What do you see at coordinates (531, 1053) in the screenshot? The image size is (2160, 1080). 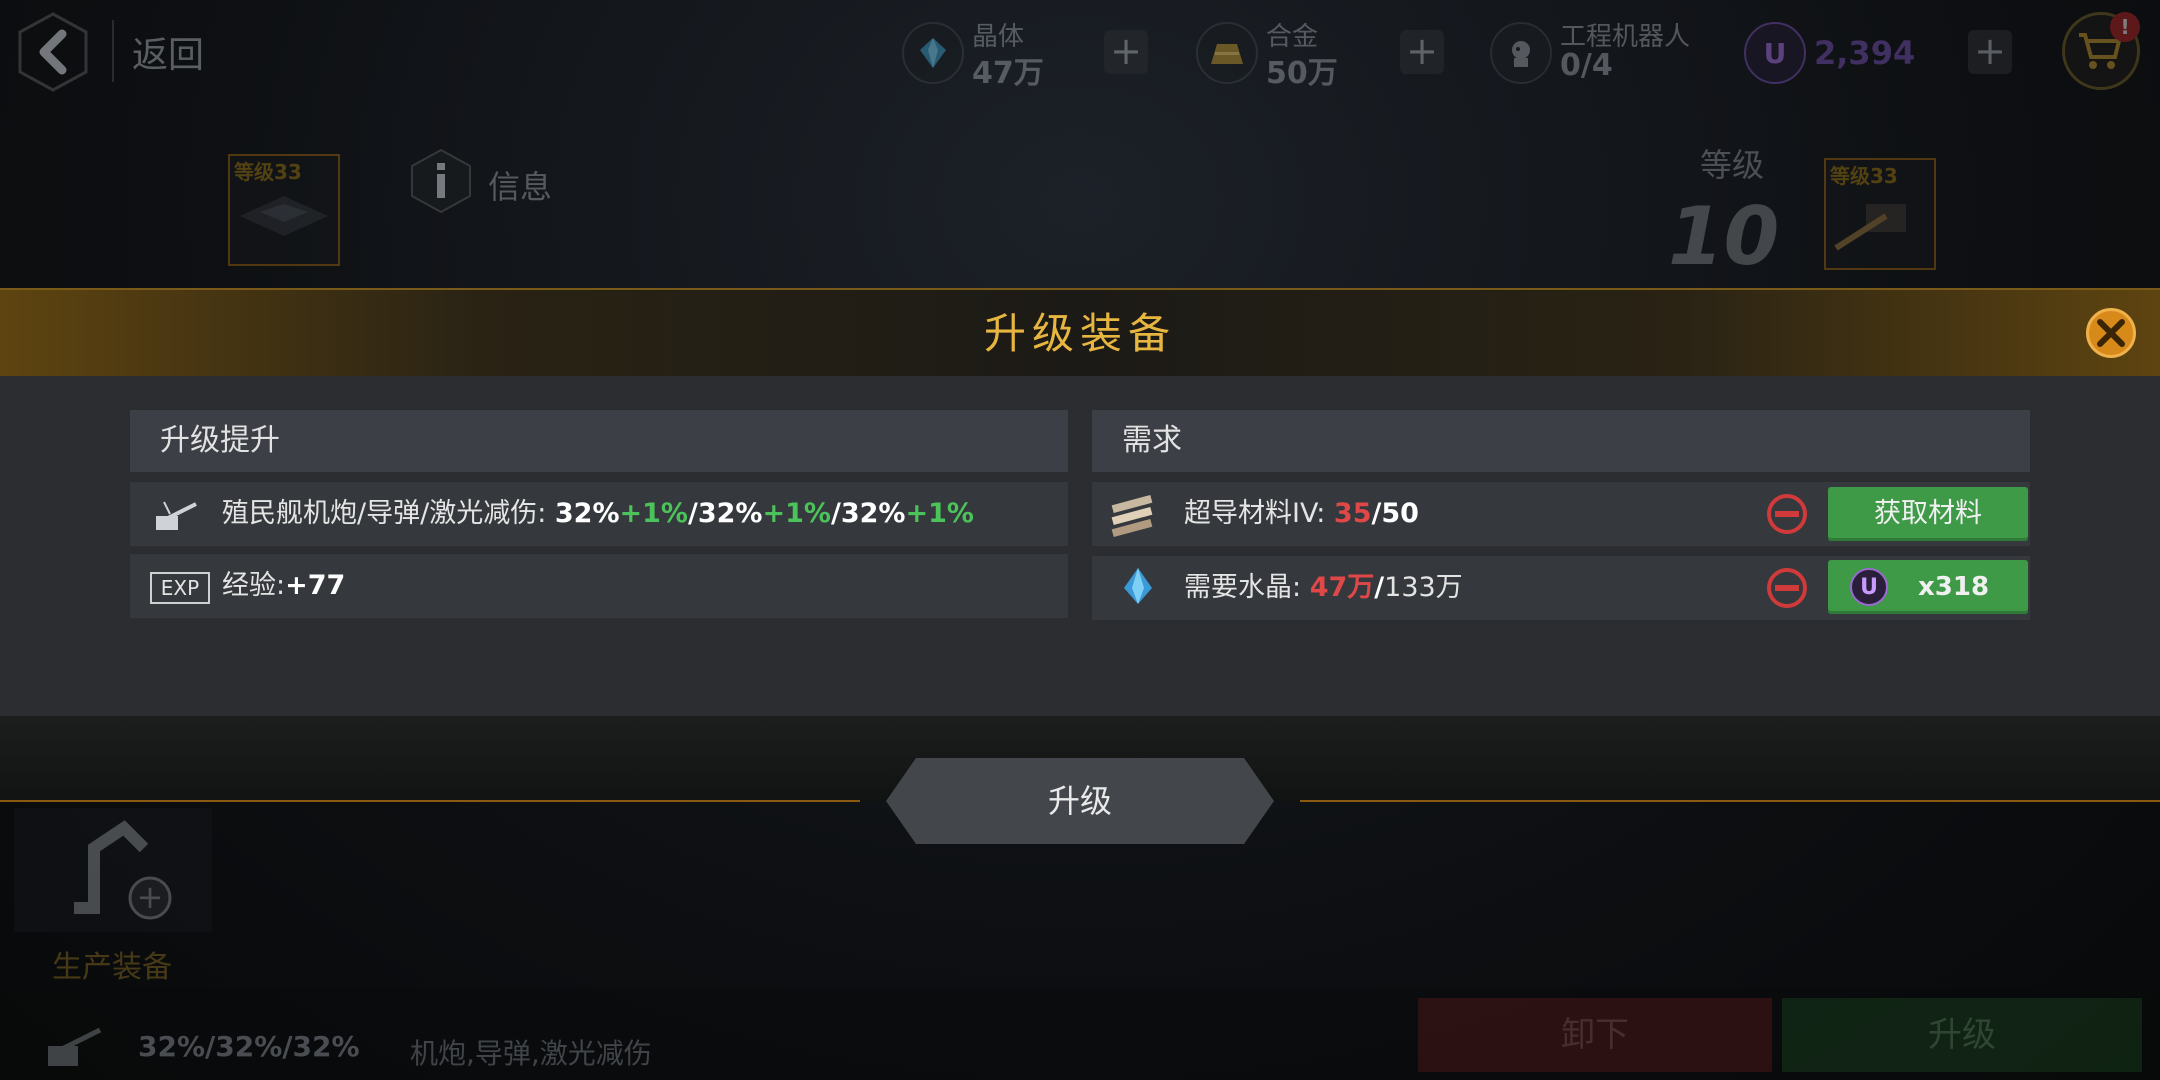 I see `bottom-stat-description: 机炮,导弹,激光减伤` at bounding box center [531, 1053].